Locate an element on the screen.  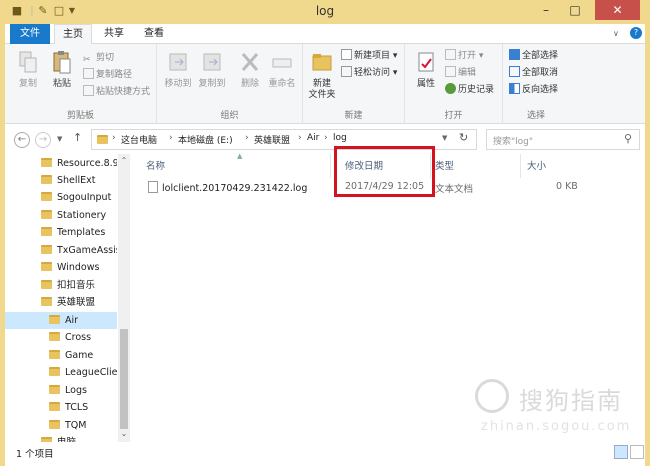
nav-item: 英雄联盟 is located at coordinates (61, 302).